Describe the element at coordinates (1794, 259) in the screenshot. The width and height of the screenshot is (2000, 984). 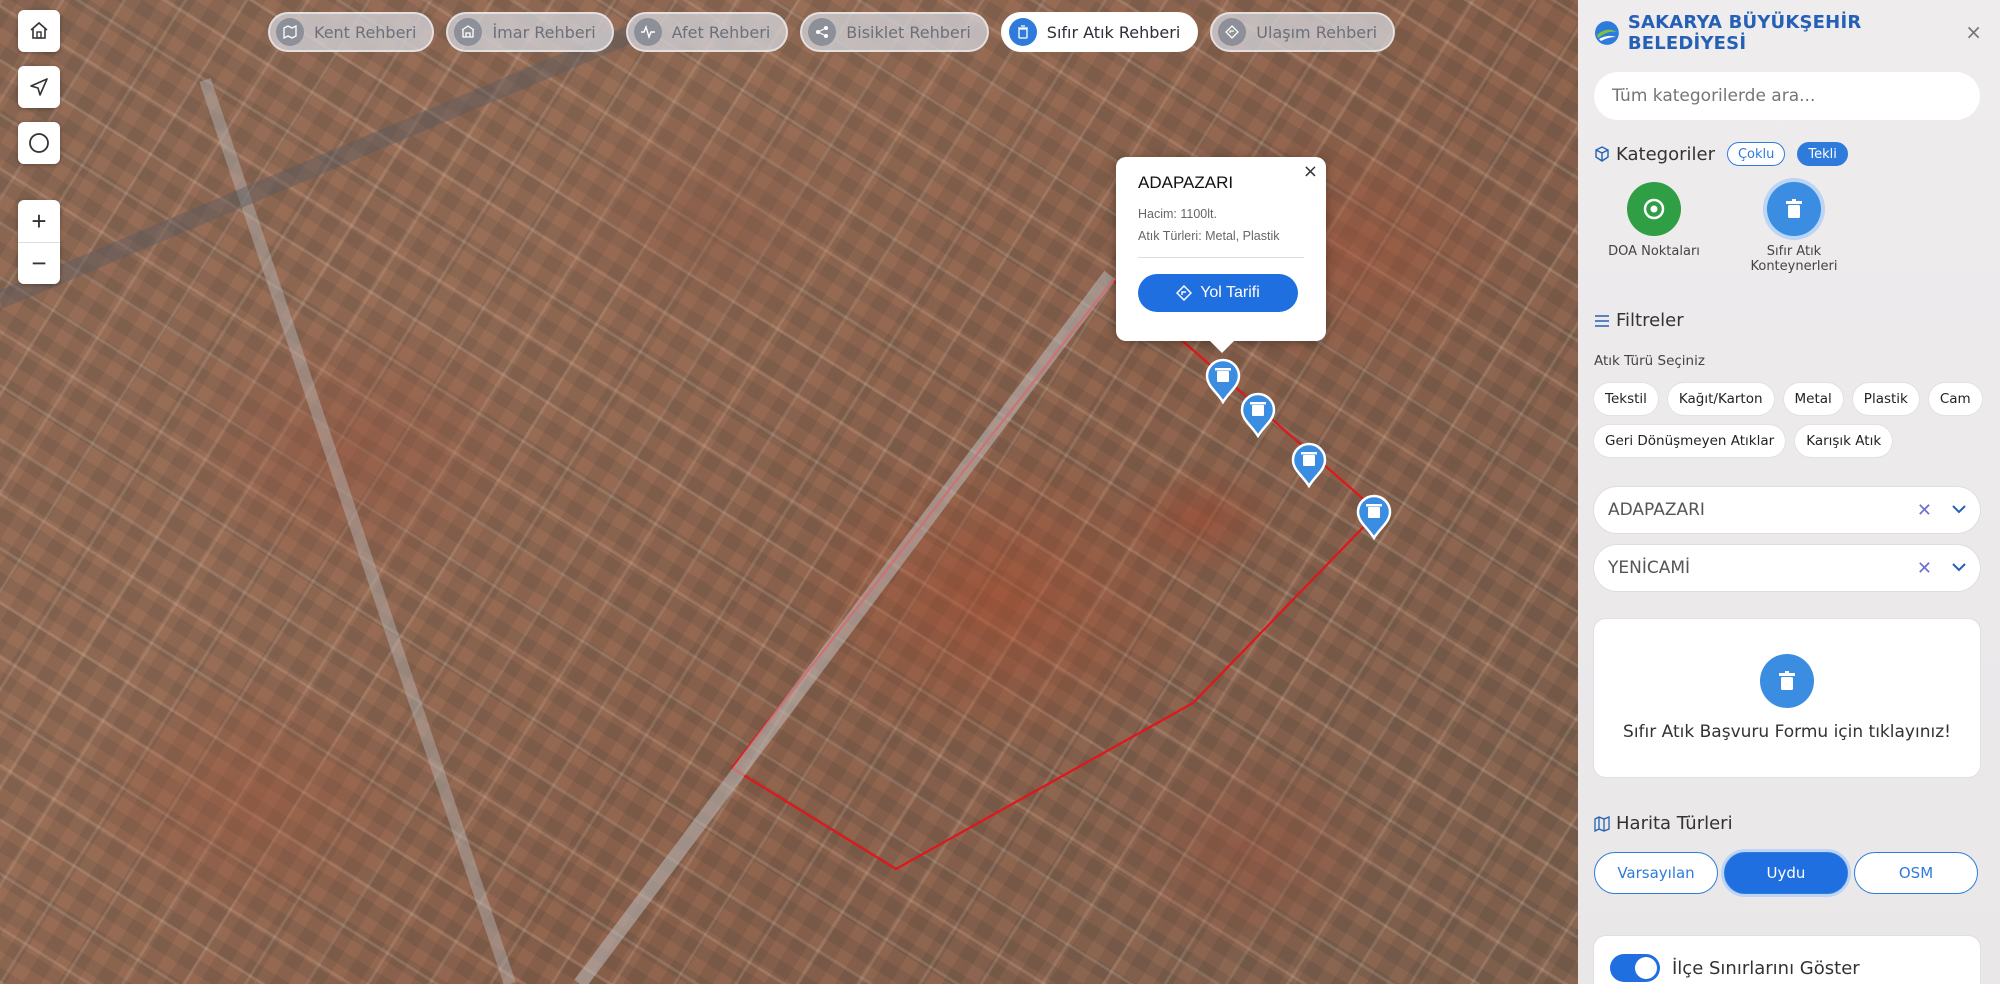
I see `category-label: Sıfır Atık Konteynerleri` at that location.